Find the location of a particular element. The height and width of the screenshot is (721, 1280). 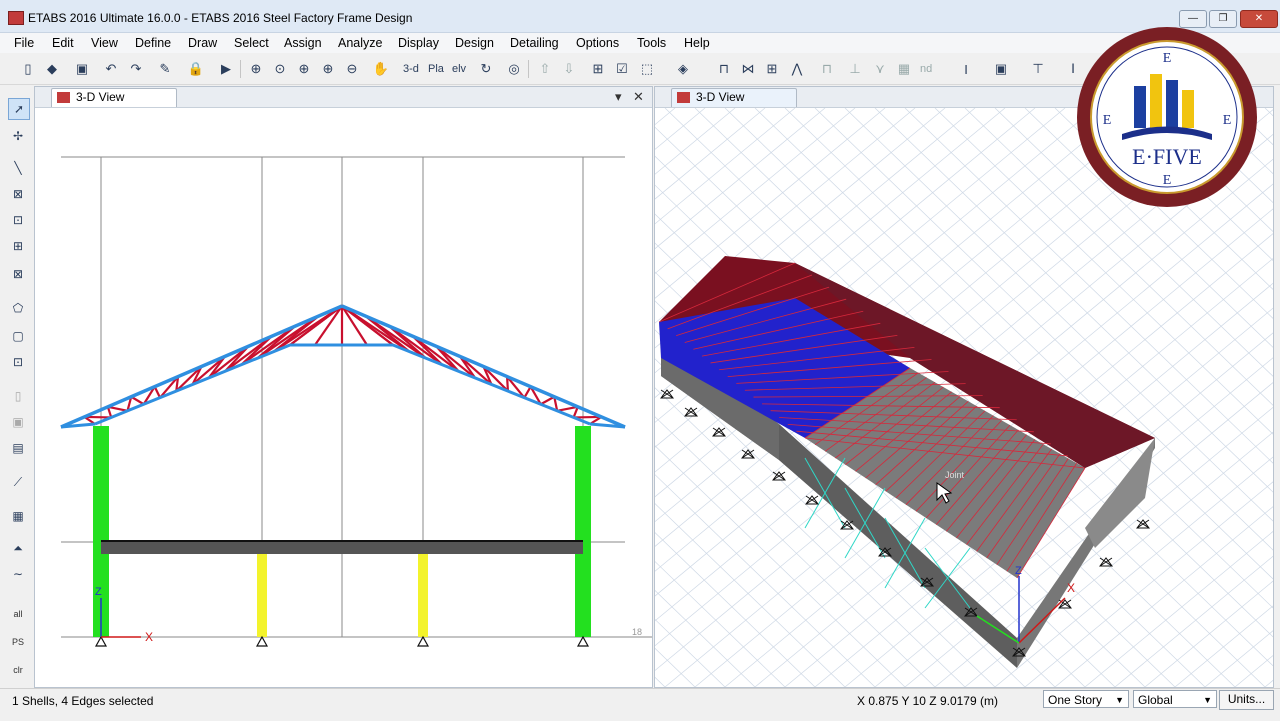

draw-polygon-icon: ⬠ is located at coordinates (18, 308).